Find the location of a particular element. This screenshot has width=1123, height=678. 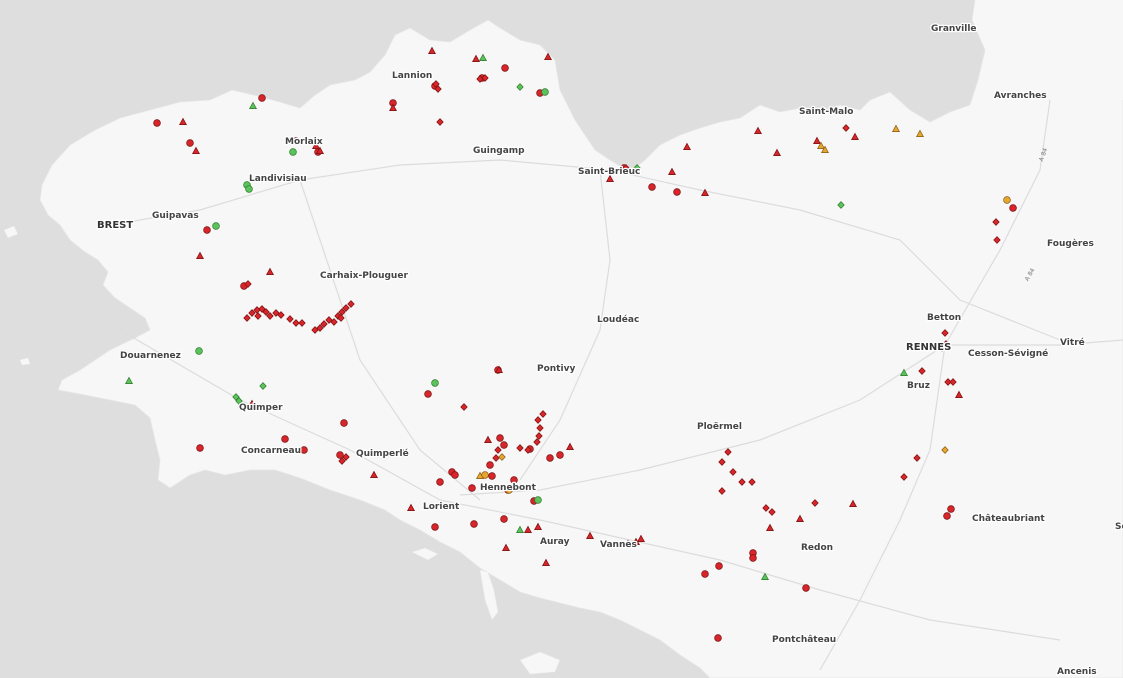

place-label: Ancenis is located at coordinates (1077, 672).